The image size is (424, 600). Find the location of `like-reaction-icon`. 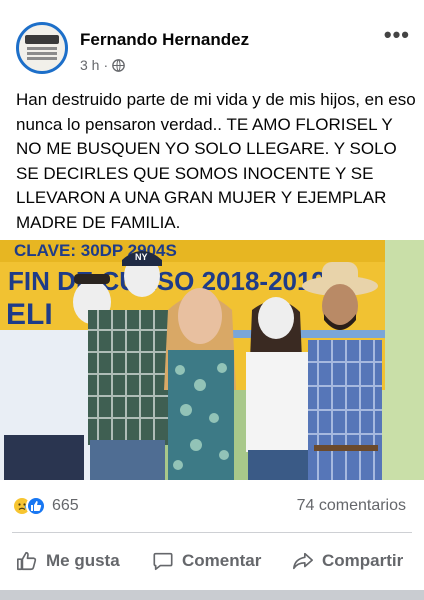

like-reaction-icon is located at coordinates (36, 506).